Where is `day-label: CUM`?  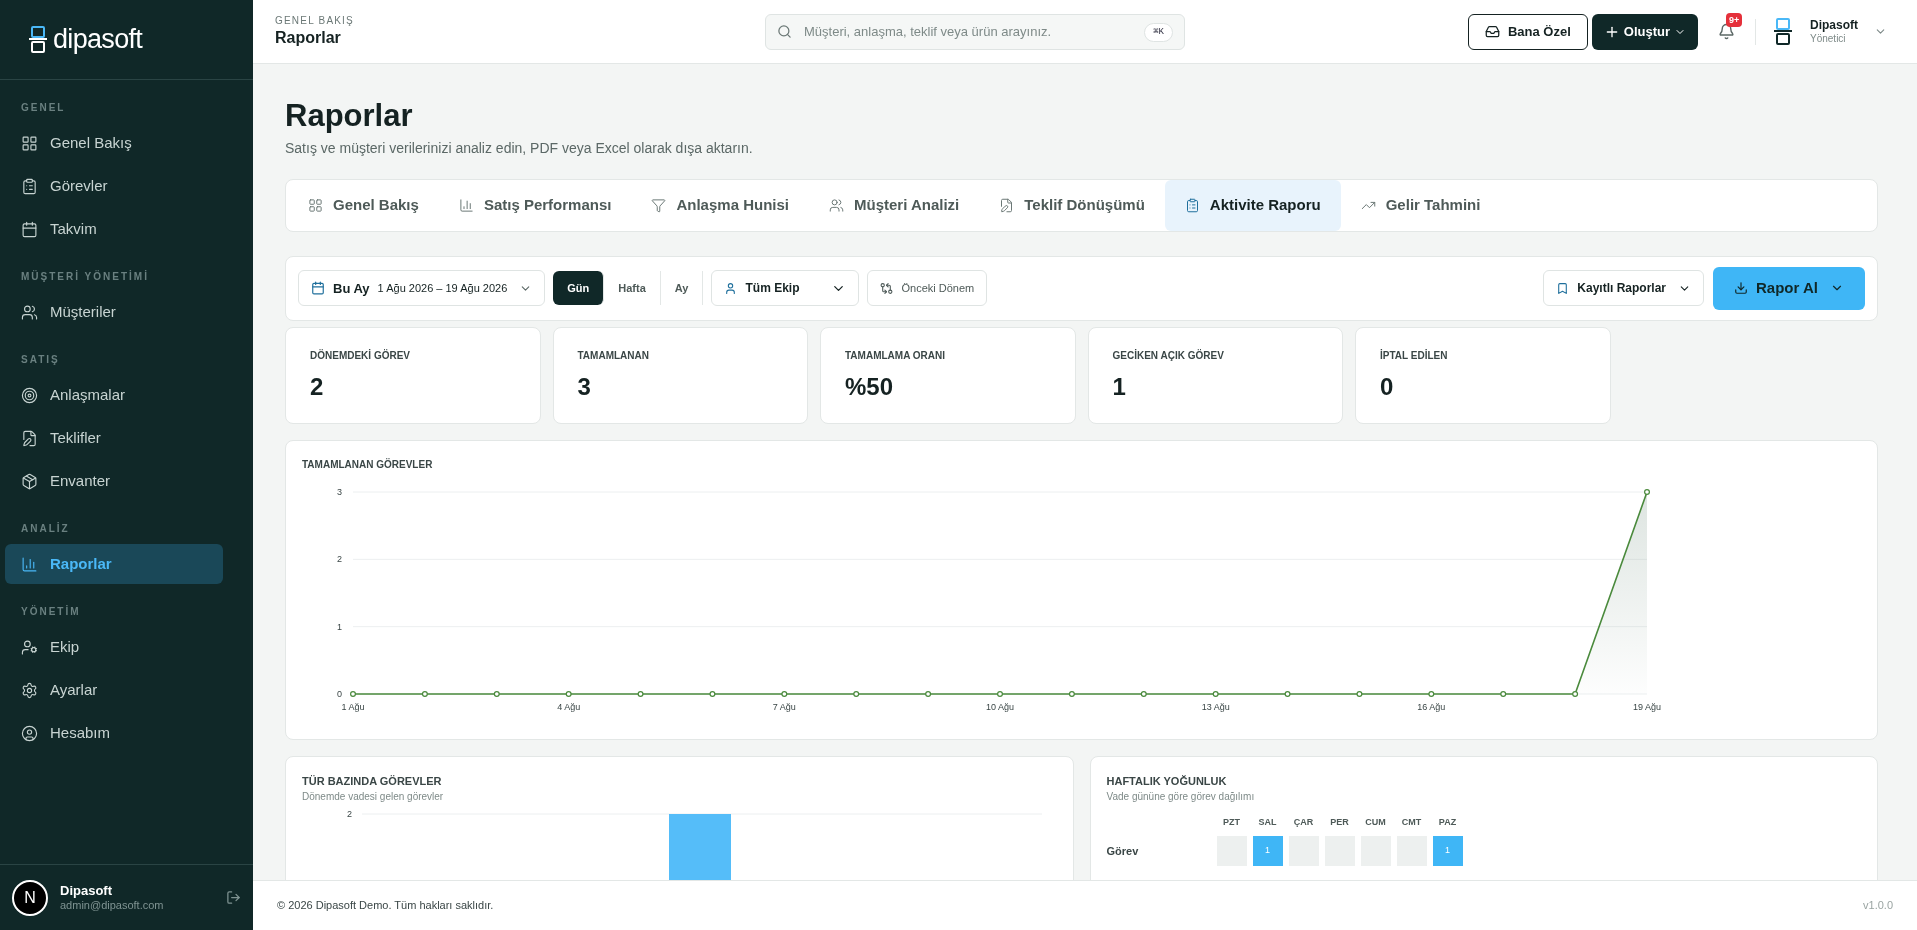
day-label: CUM is located at coordinates (1375, 823).